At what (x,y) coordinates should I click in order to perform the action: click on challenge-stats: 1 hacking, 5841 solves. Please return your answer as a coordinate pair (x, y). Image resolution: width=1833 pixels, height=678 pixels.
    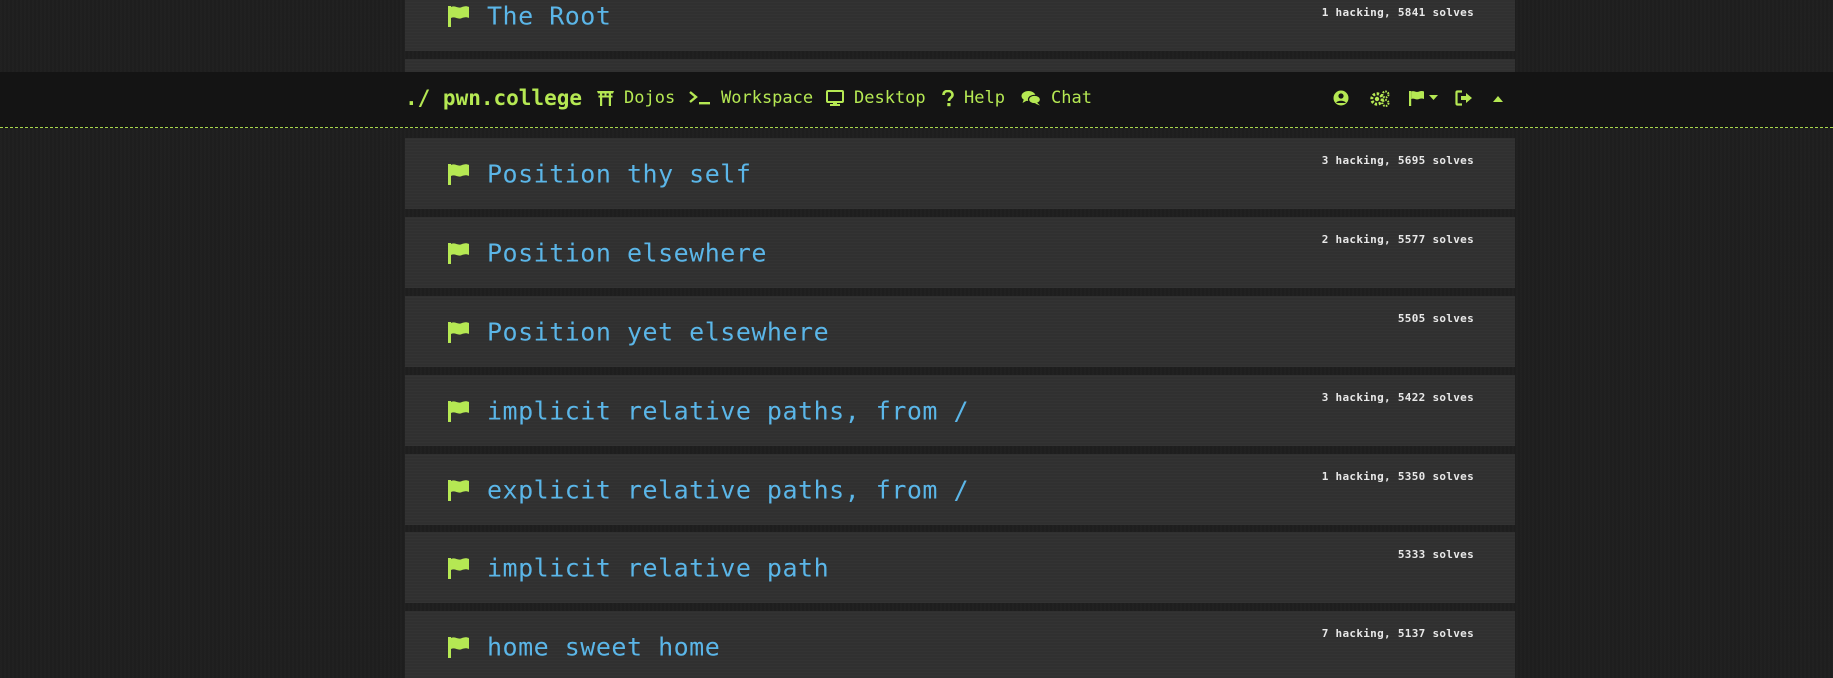
    Looking at the image, I should click on (1397, 12).